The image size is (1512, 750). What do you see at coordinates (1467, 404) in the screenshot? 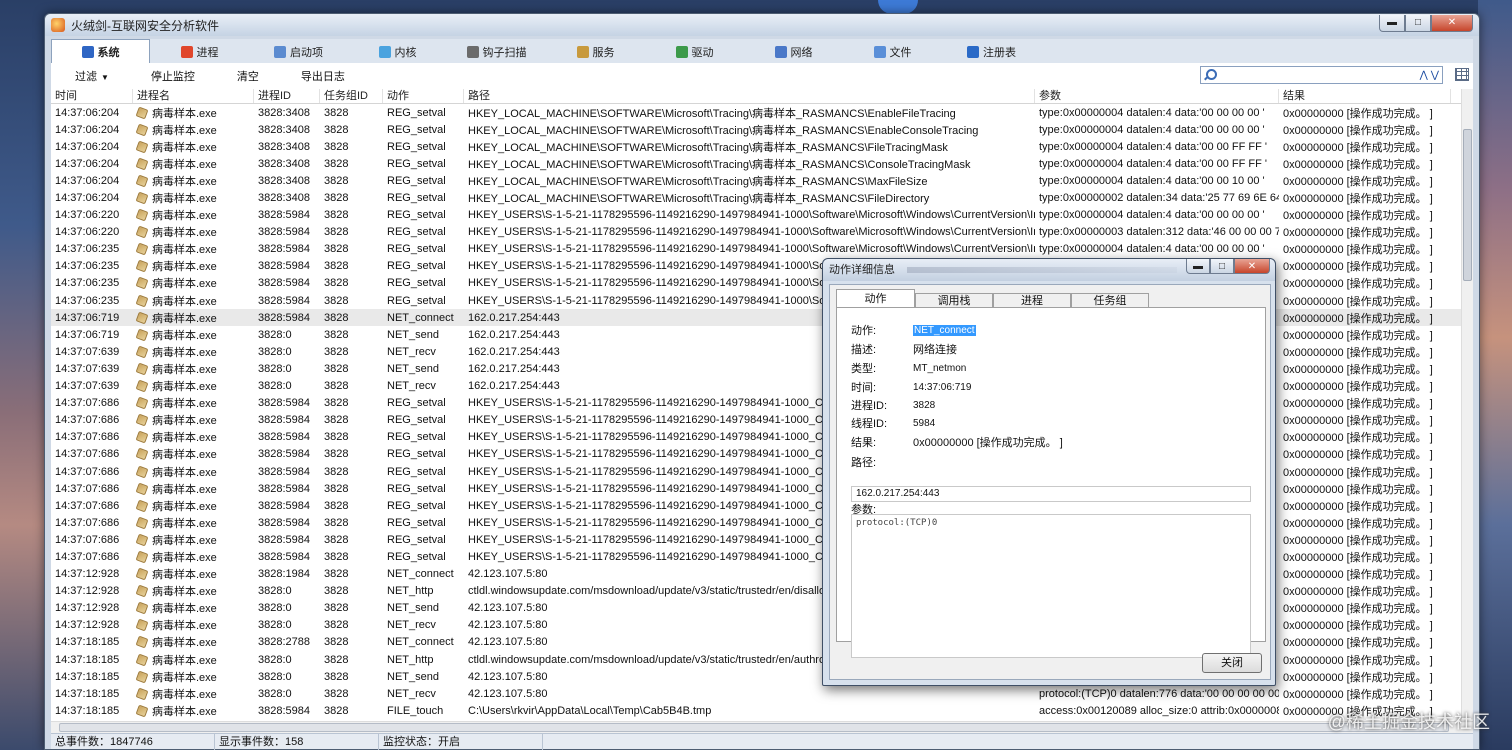
I see `vertical-scrollbar` at bounding box center [1467, 404].